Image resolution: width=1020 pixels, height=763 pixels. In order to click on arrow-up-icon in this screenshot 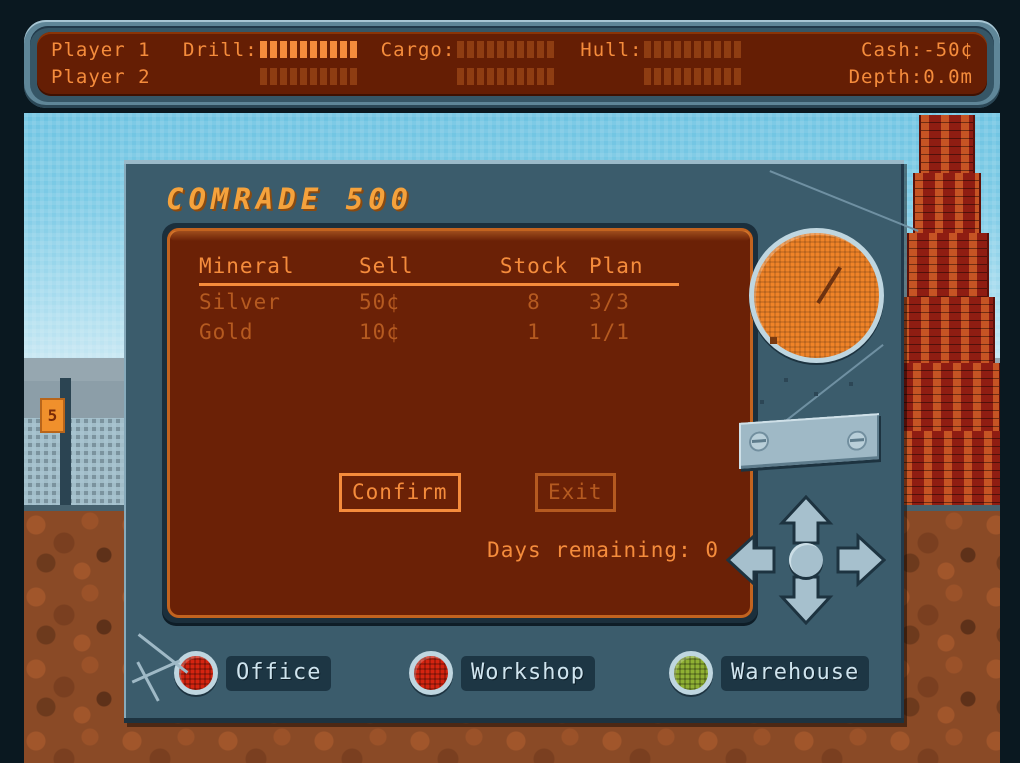, I will do `click(806, 519)`.